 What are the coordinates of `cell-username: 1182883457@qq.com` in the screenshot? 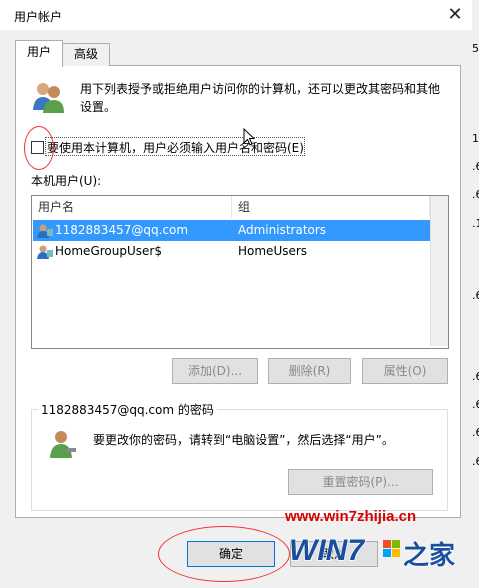 It's located at (122, 230).